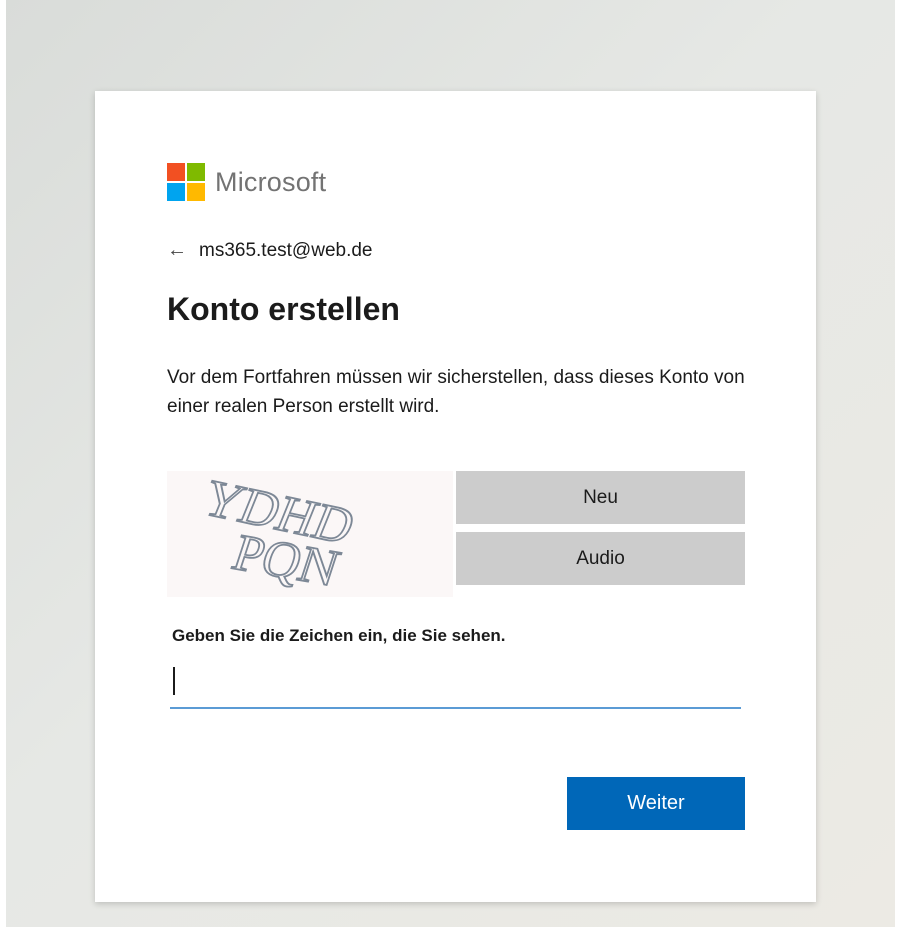 The height and width of the screenshot is (927, 901). I want to click on microsoft-logo: Microsoft, so click(246, 182).